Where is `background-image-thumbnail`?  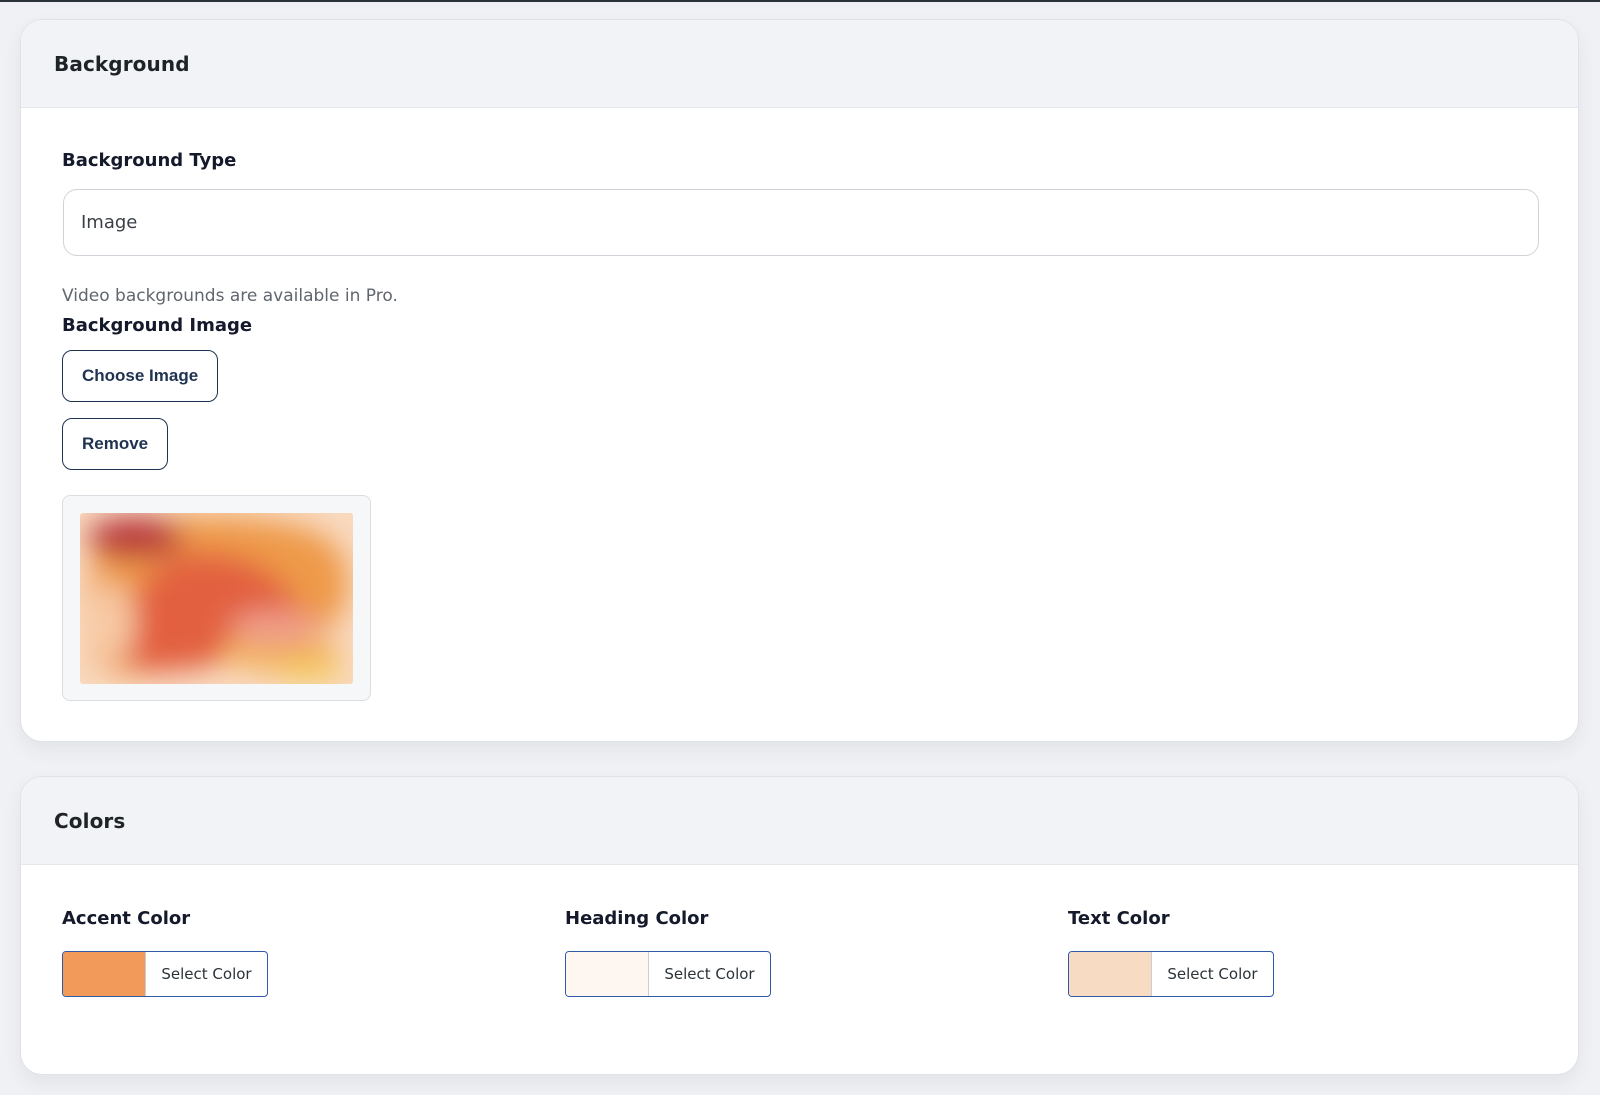 background-image-thumbnail is located at coordinates (216, 598).